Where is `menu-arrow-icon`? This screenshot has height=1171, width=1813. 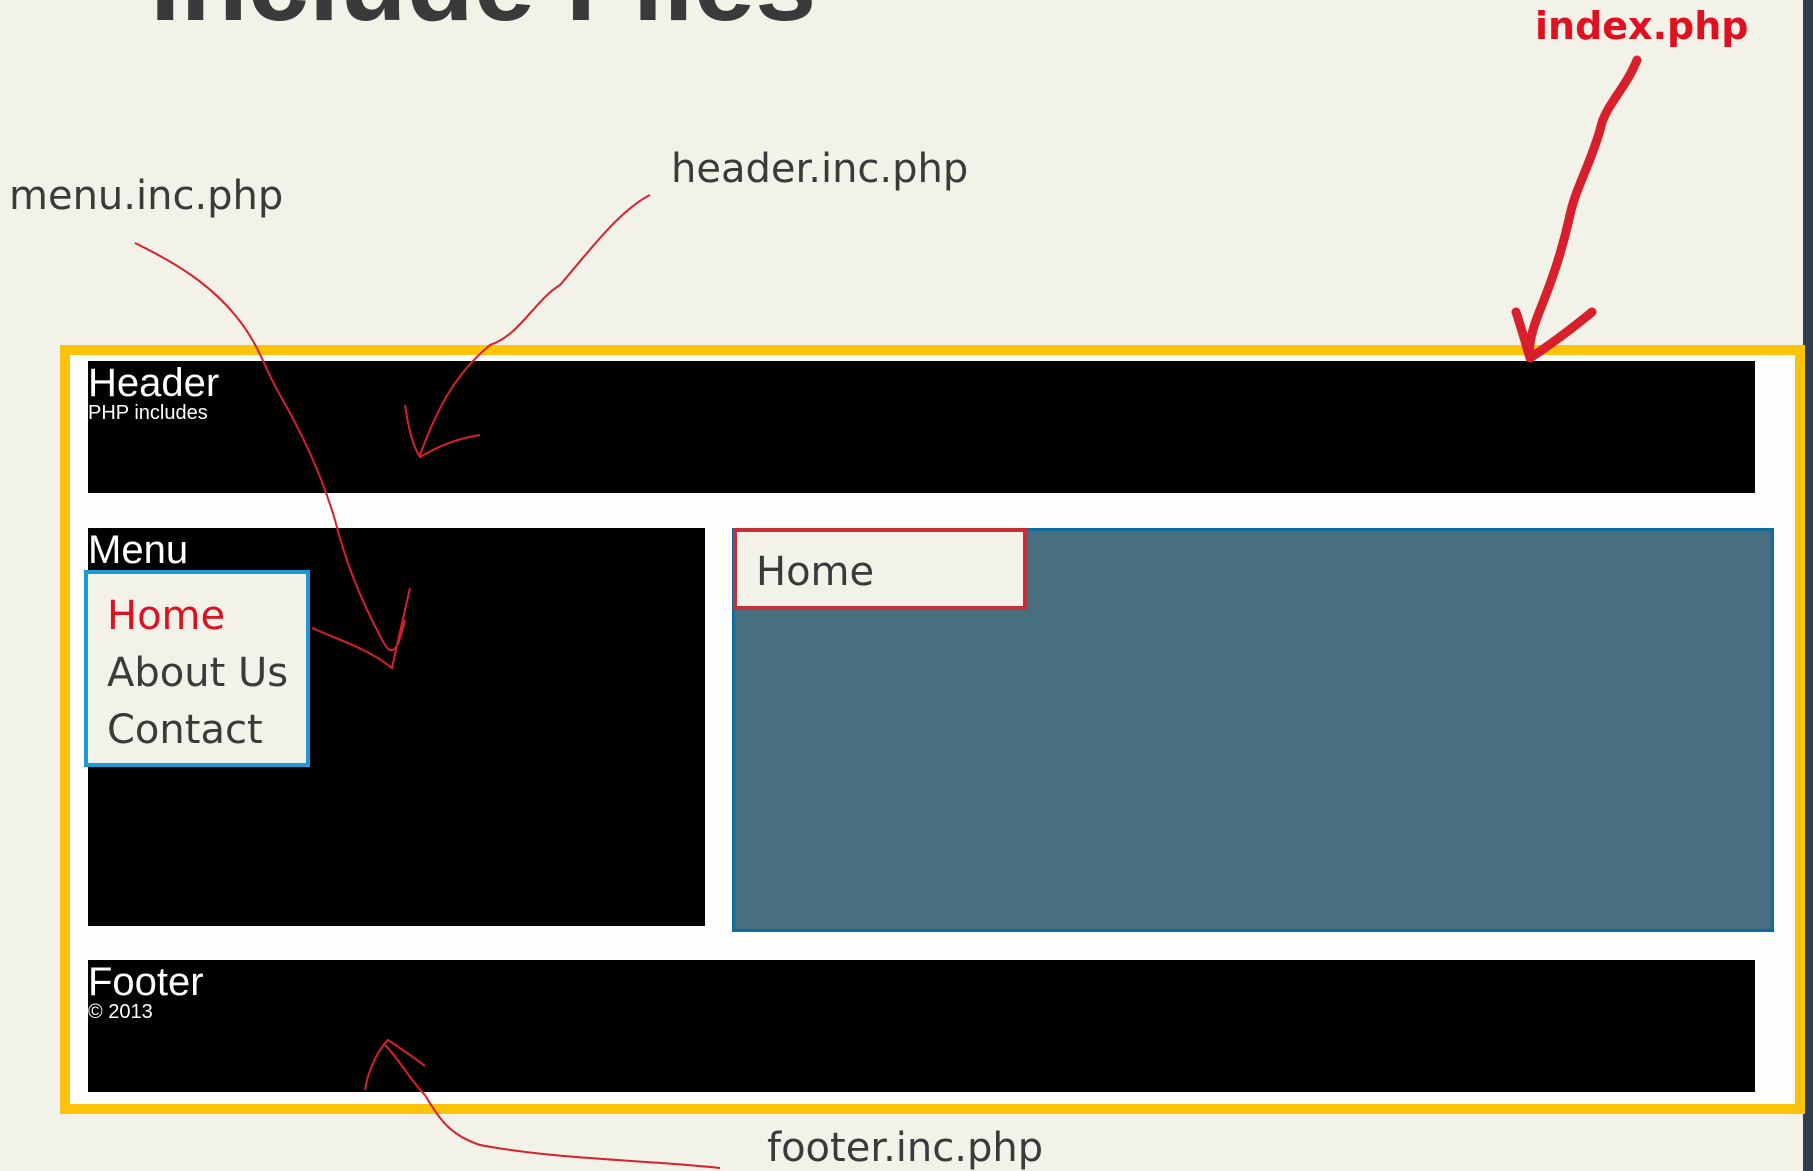 menu-arrow-icon is located at coordinates (270, 447).